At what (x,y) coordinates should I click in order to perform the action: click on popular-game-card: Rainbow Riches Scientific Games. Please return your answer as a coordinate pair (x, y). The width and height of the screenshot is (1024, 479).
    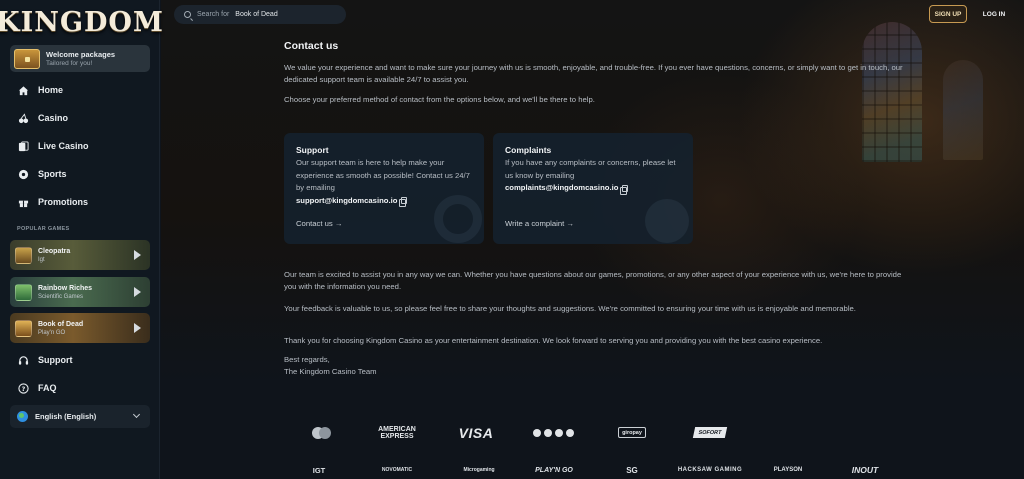
    Looking at the image, I should click on (80, 292).